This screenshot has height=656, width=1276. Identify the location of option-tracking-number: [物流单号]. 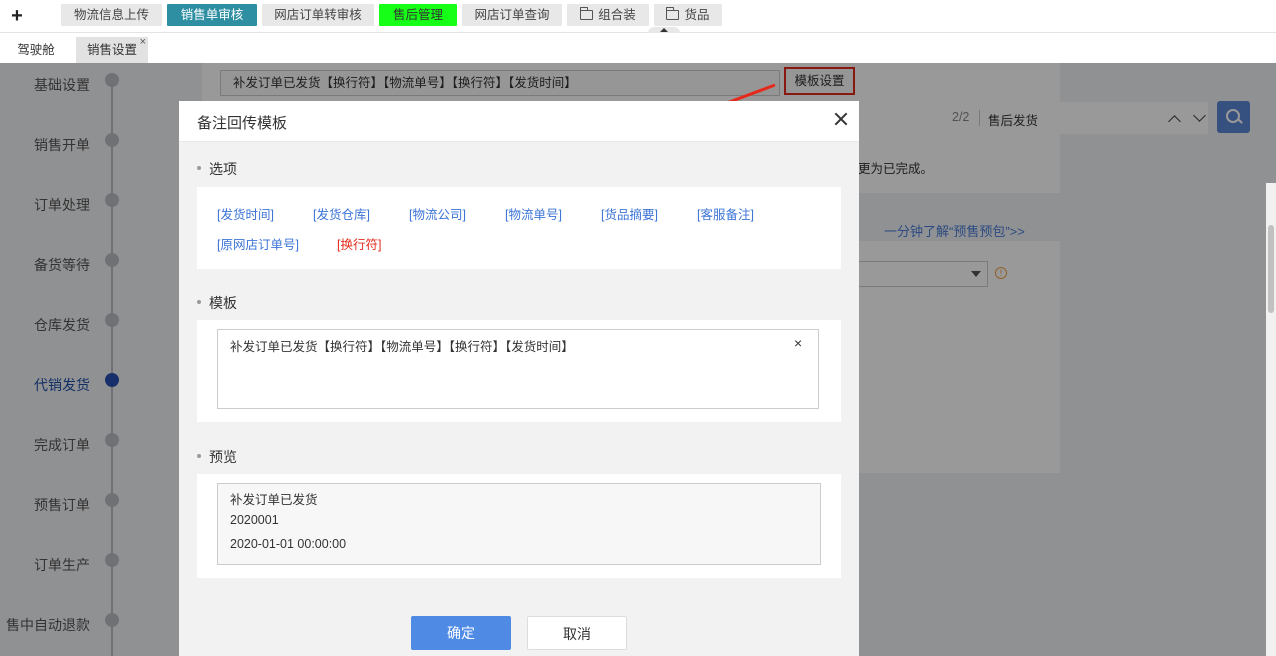
(533, 213).